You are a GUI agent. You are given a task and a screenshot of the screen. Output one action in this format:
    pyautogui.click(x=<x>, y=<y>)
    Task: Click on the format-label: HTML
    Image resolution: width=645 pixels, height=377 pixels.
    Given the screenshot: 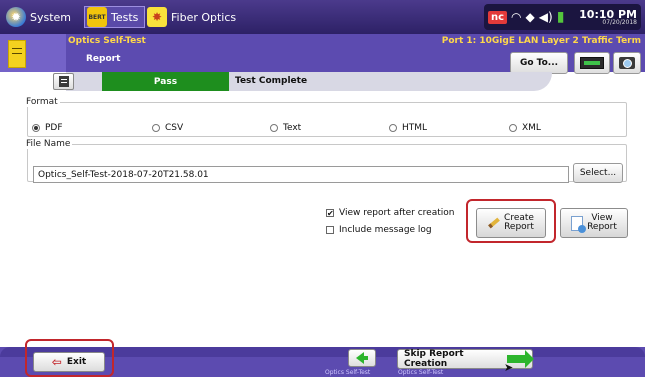 What is the action you would take?
    pyautogui.click(x=415, y=128)
    